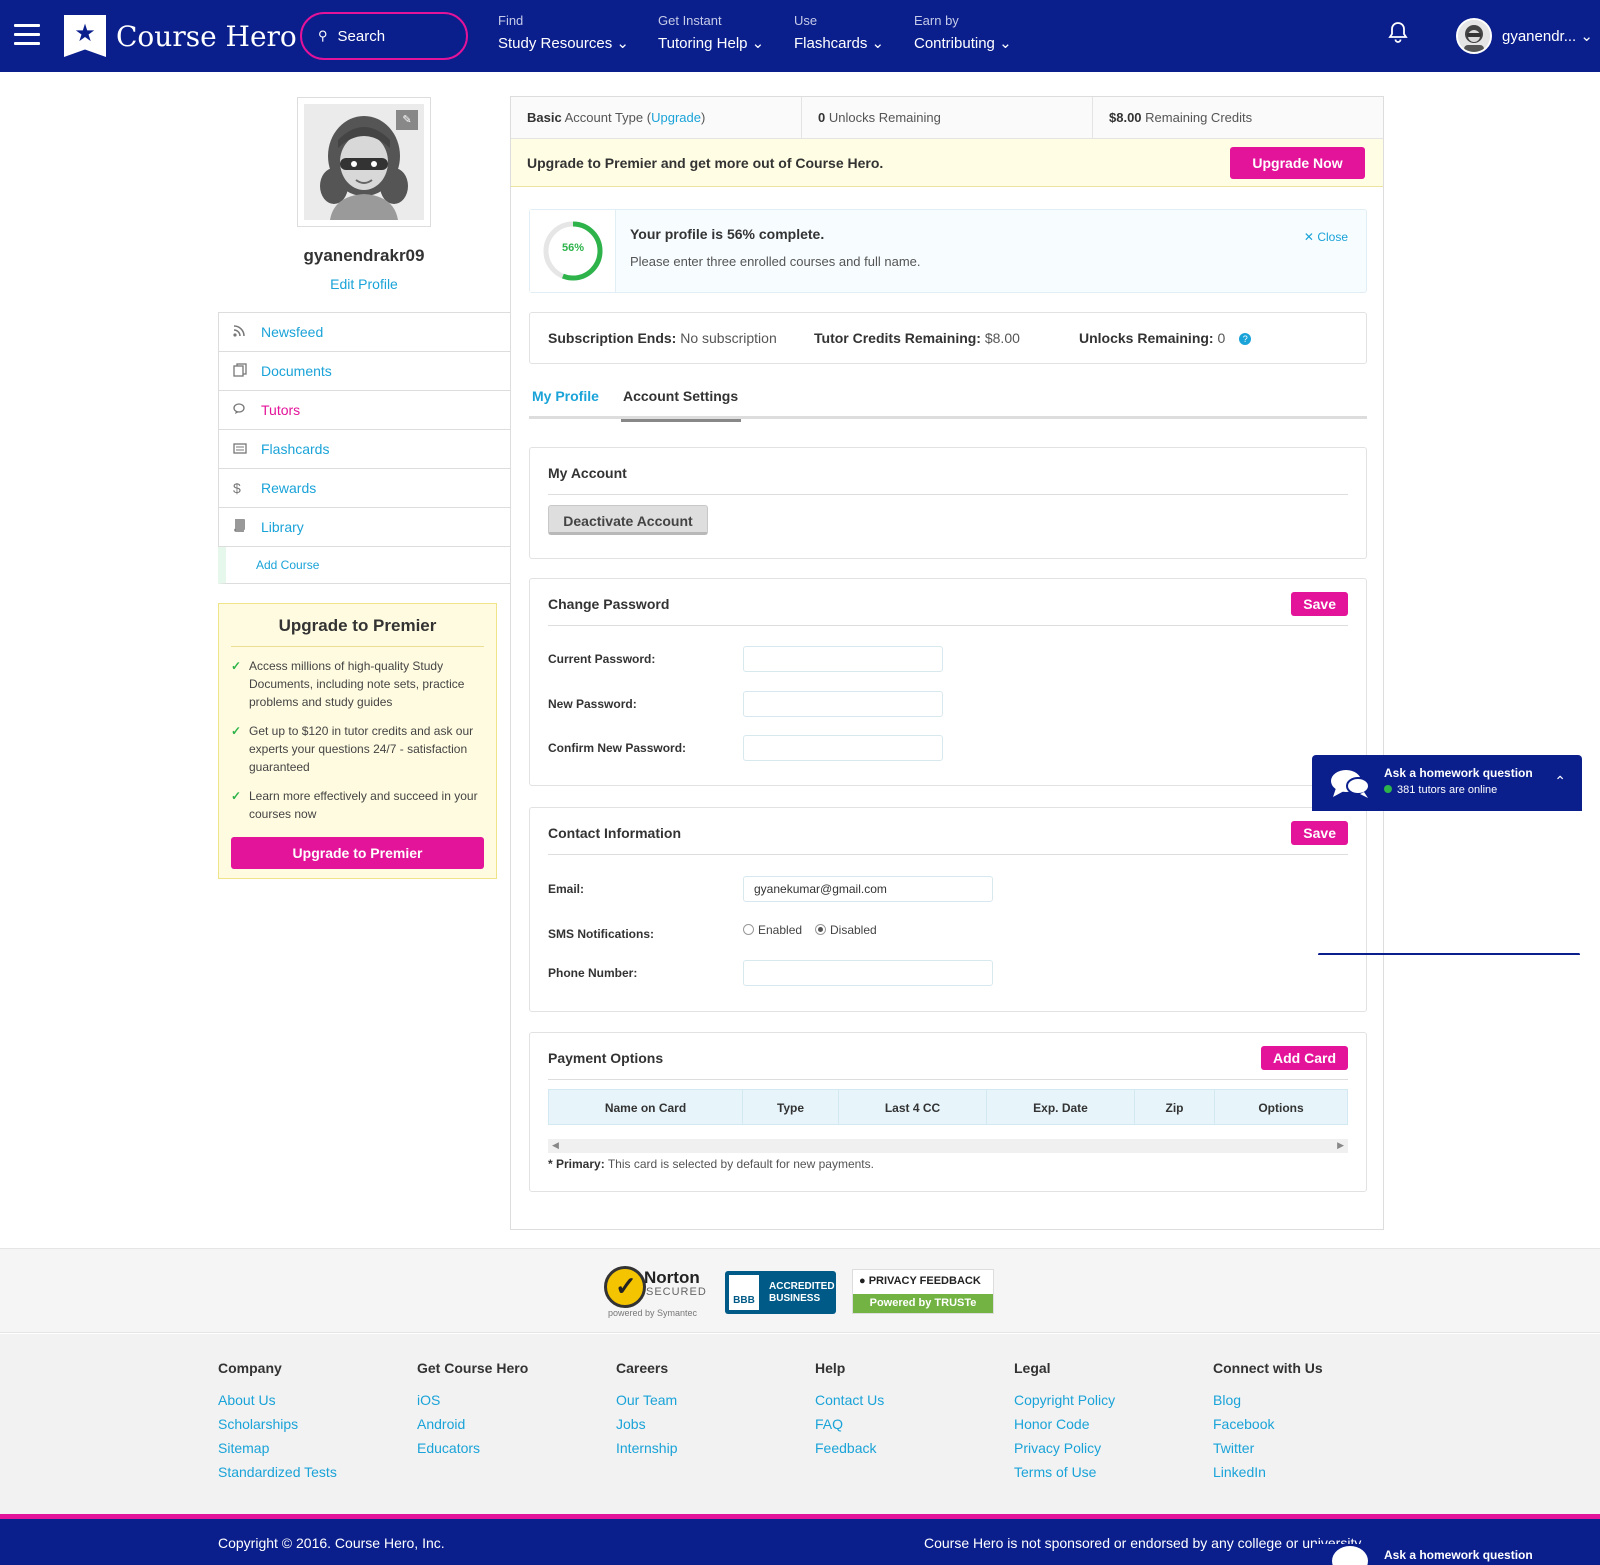 This screenshot has height=1565, width=1600. I want to click on truste-privacy-badge: ● PRIVACY FEEDBACK Powered by TRUSTe, so click(923, 1291).